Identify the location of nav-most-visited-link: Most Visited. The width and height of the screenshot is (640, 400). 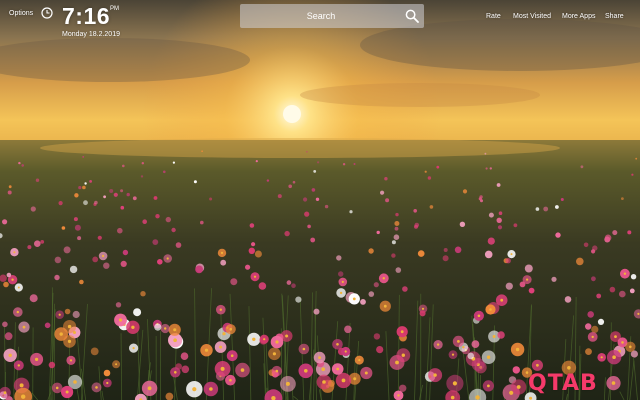
(532, 16).